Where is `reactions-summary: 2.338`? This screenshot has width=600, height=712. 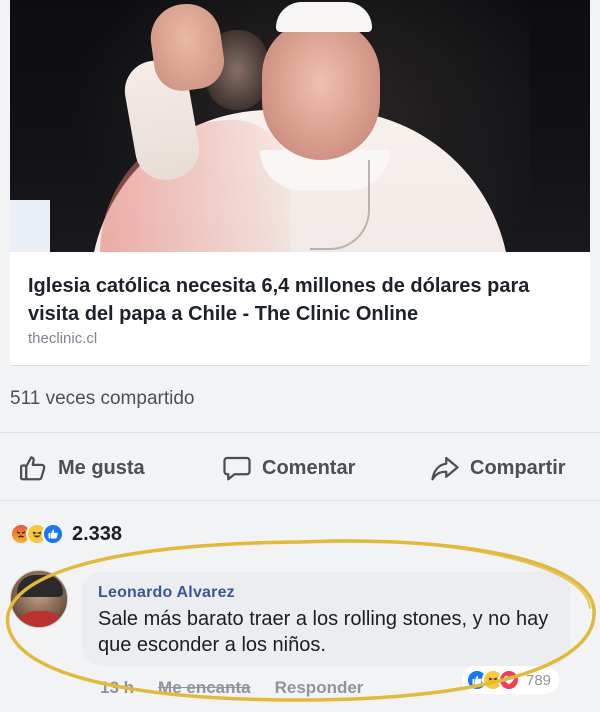
reactions-summary: 2.338 is located at coordinates (66, 534).